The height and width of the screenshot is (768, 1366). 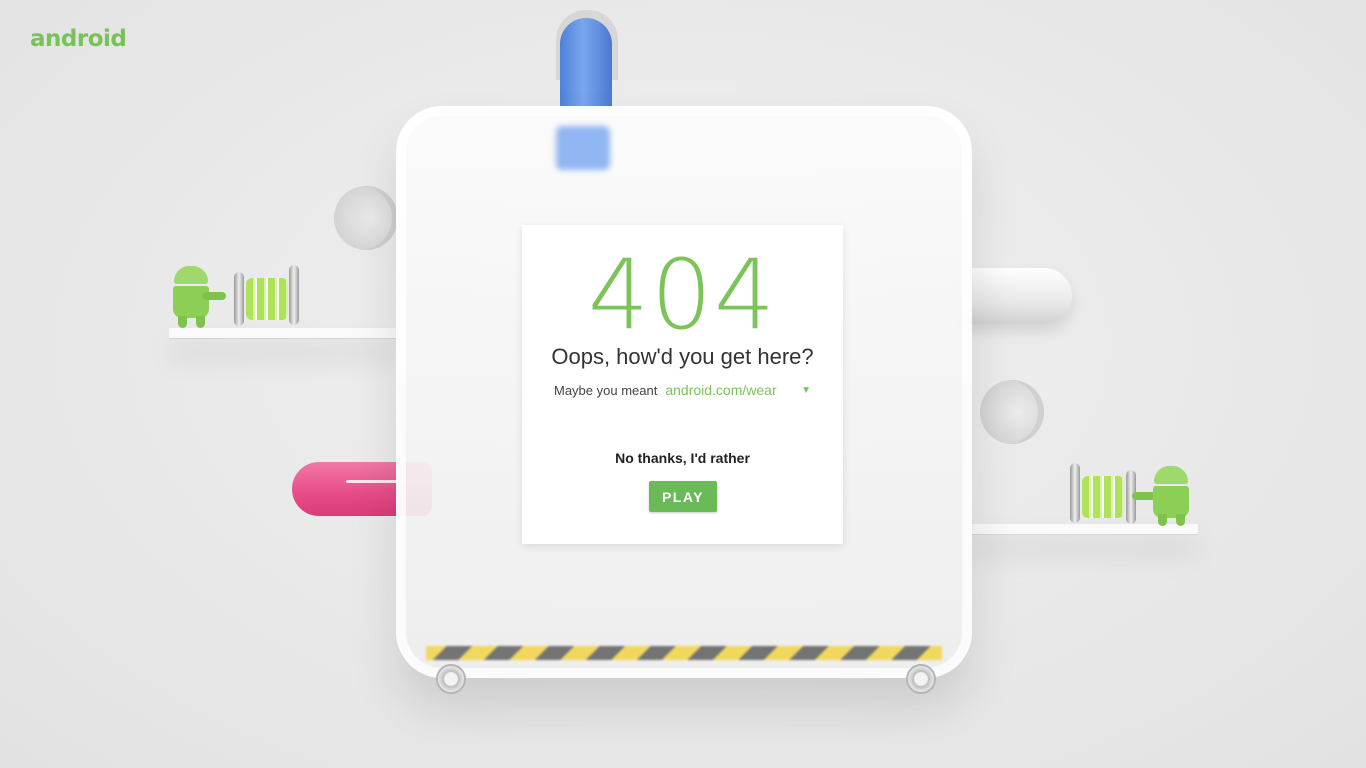 What do you see at coordinates (682, 295) in the screenshot?
I see `error-code: 404` at bounding box center [682, 295].